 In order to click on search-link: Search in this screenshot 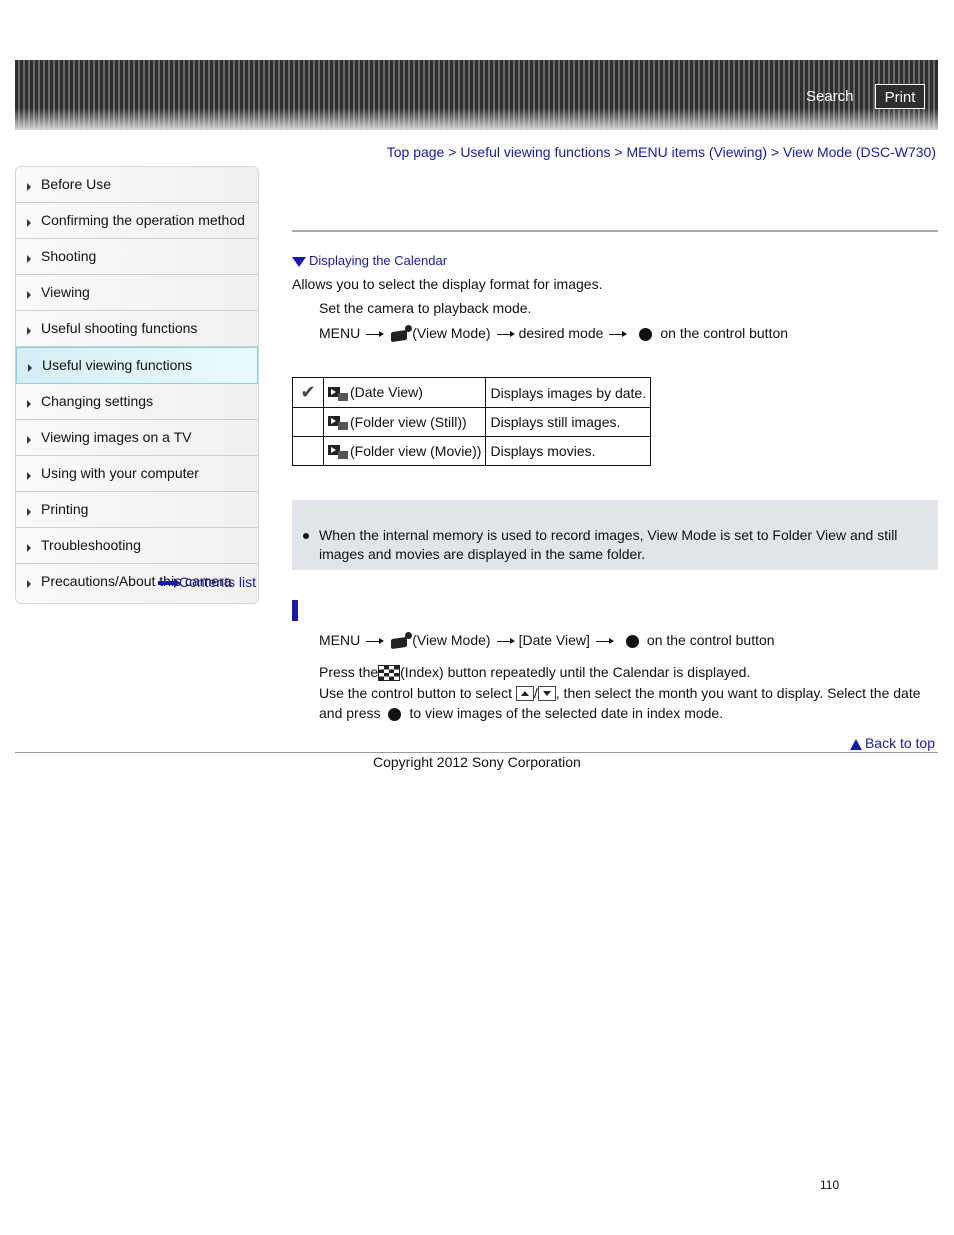, I will do `click(830, 96)`.